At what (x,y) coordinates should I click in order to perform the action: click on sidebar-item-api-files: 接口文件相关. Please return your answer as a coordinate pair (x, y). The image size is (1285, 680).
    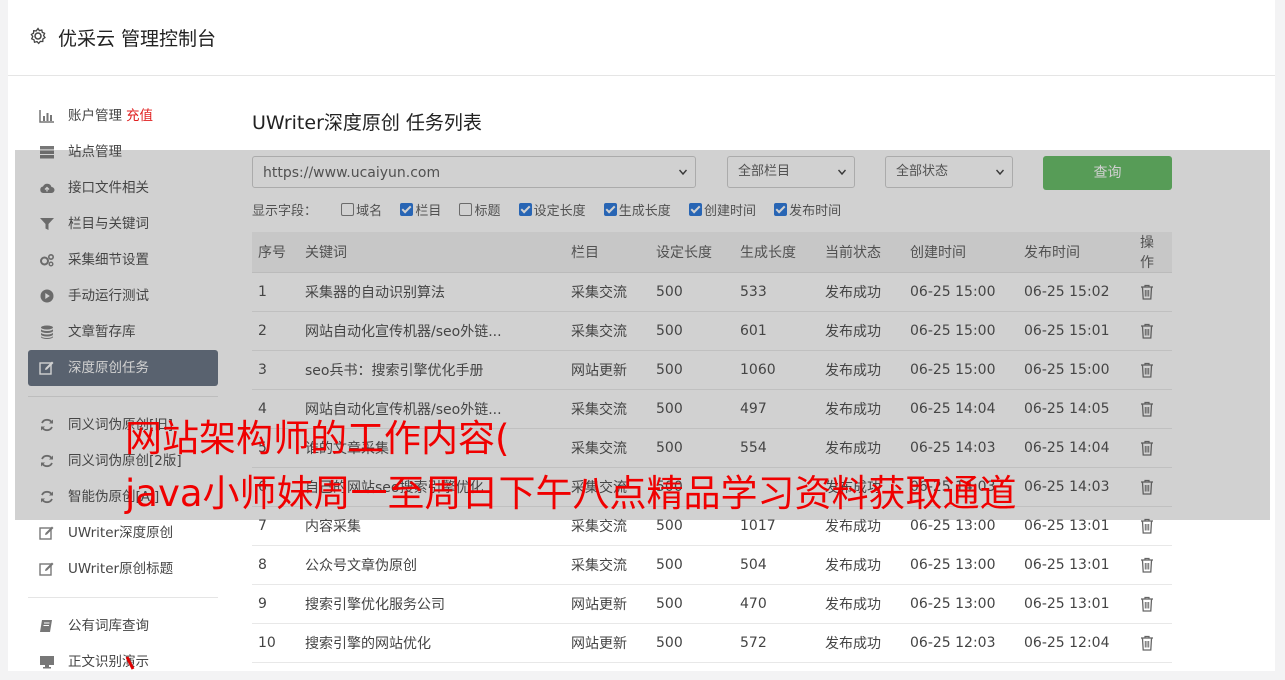
    Looking at the image, I should click on (123, 188).